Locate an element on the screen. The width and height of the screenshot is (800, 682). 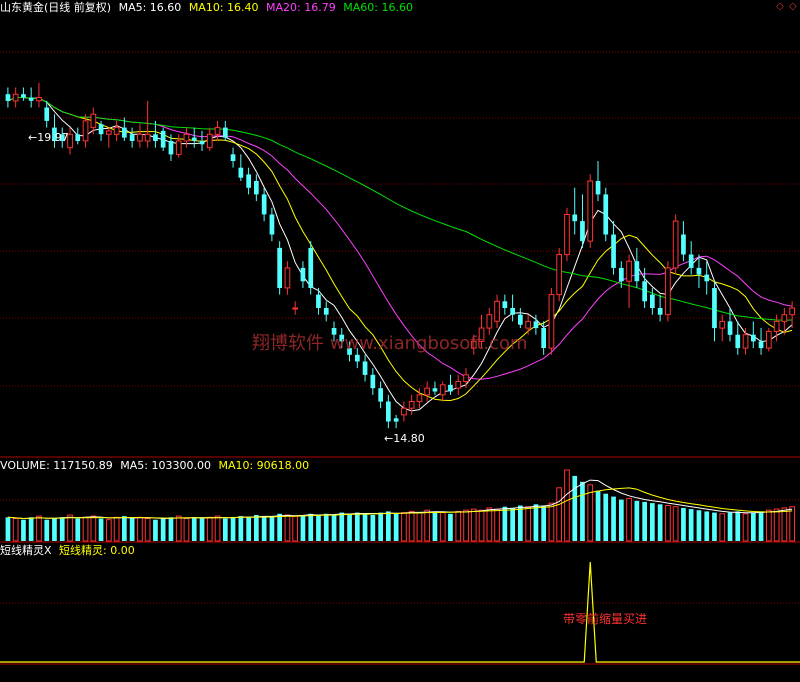
close-icon: ◇ is located at coordinates (793, 6).